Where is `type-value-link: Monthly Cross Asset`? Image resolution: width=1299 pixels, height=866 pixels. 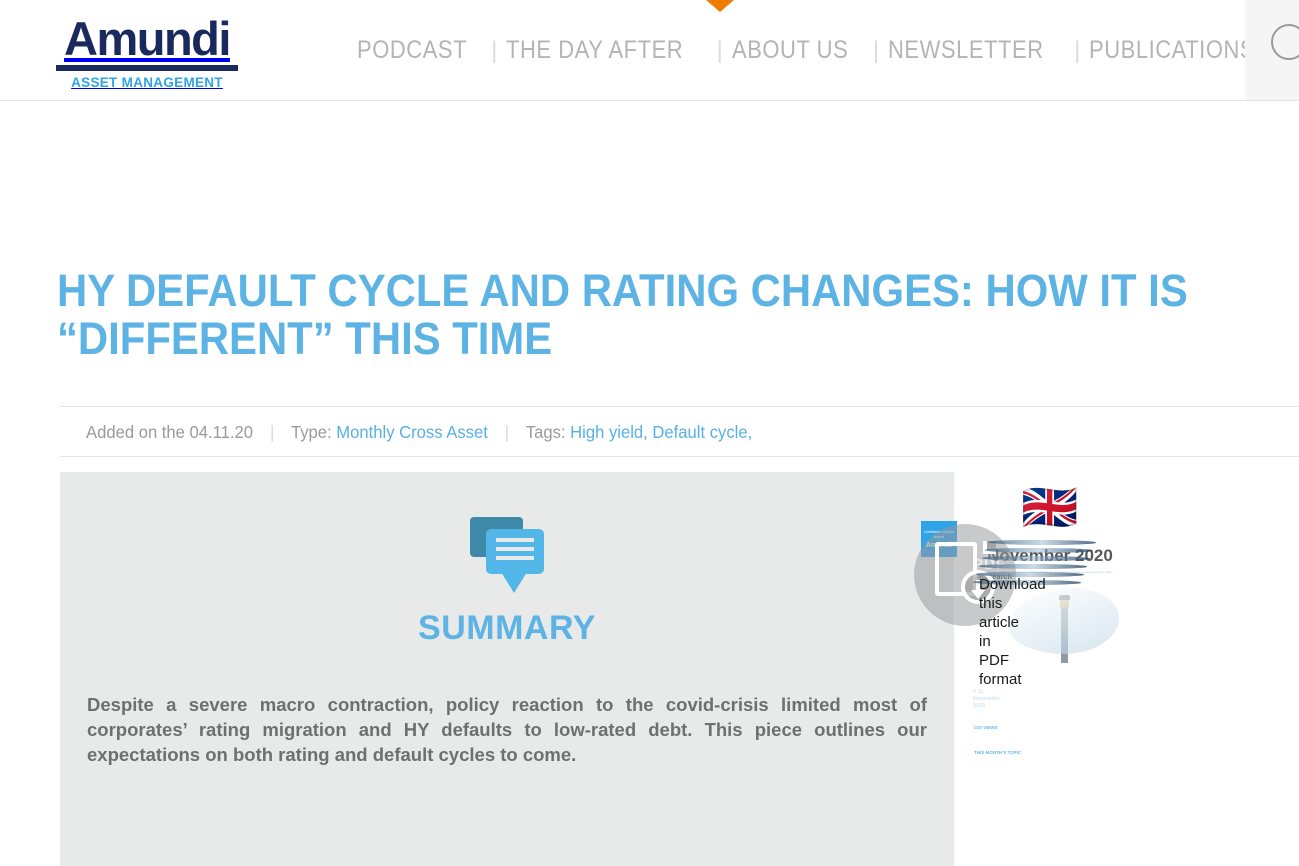 type-value-link: Monthly Cross Asset is located at coordinates (412, 432).